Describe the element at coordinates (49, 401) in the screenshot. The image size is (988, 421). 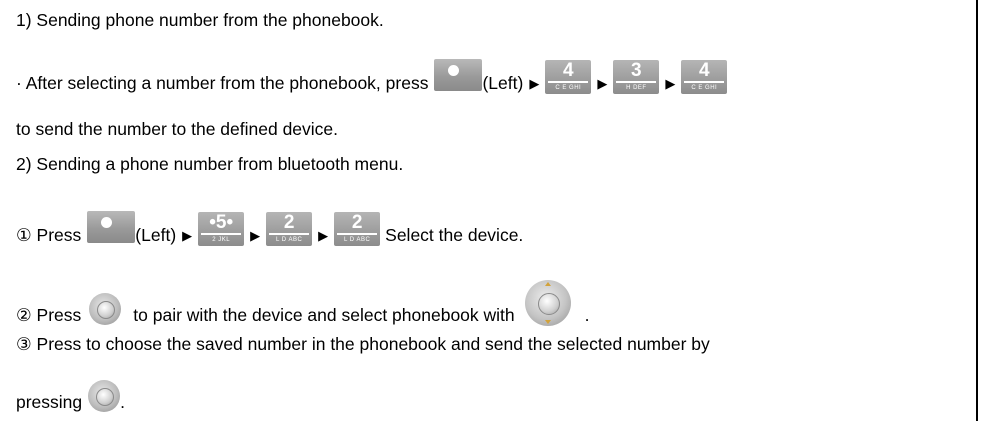
I see `step3-cont: pressing` at that location.